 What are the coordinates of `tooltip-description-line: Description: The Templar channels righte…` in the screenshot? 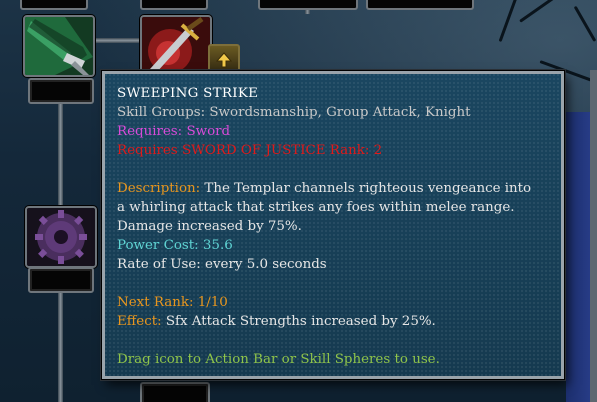 It's located at (339, 189).